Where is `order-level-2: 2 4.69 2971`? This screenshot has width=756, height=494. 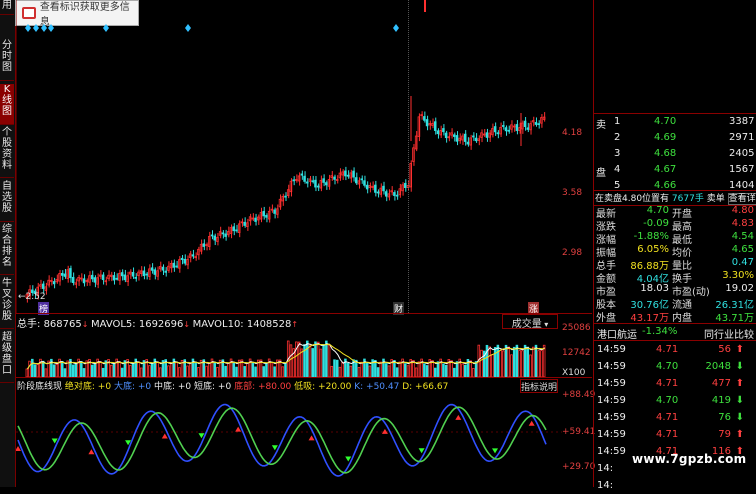
order-level-2: 2 4.69 2971 is located at coordinates (675, 138).